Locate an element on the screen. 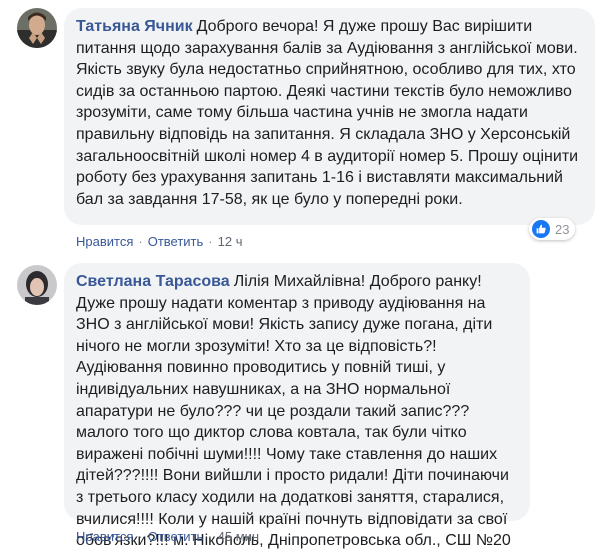 Image resolution: width=610 pixels, height=555 pixels. reply-link: Ответить is located at coordinates (176, 536).